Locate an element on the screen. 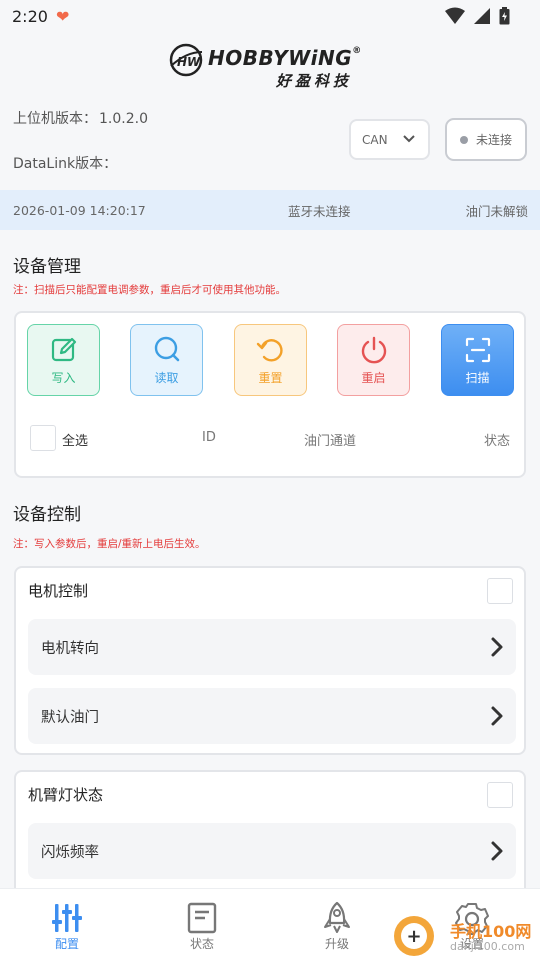  tab-upgrade: 升级 is located at coordinates (337, 926).